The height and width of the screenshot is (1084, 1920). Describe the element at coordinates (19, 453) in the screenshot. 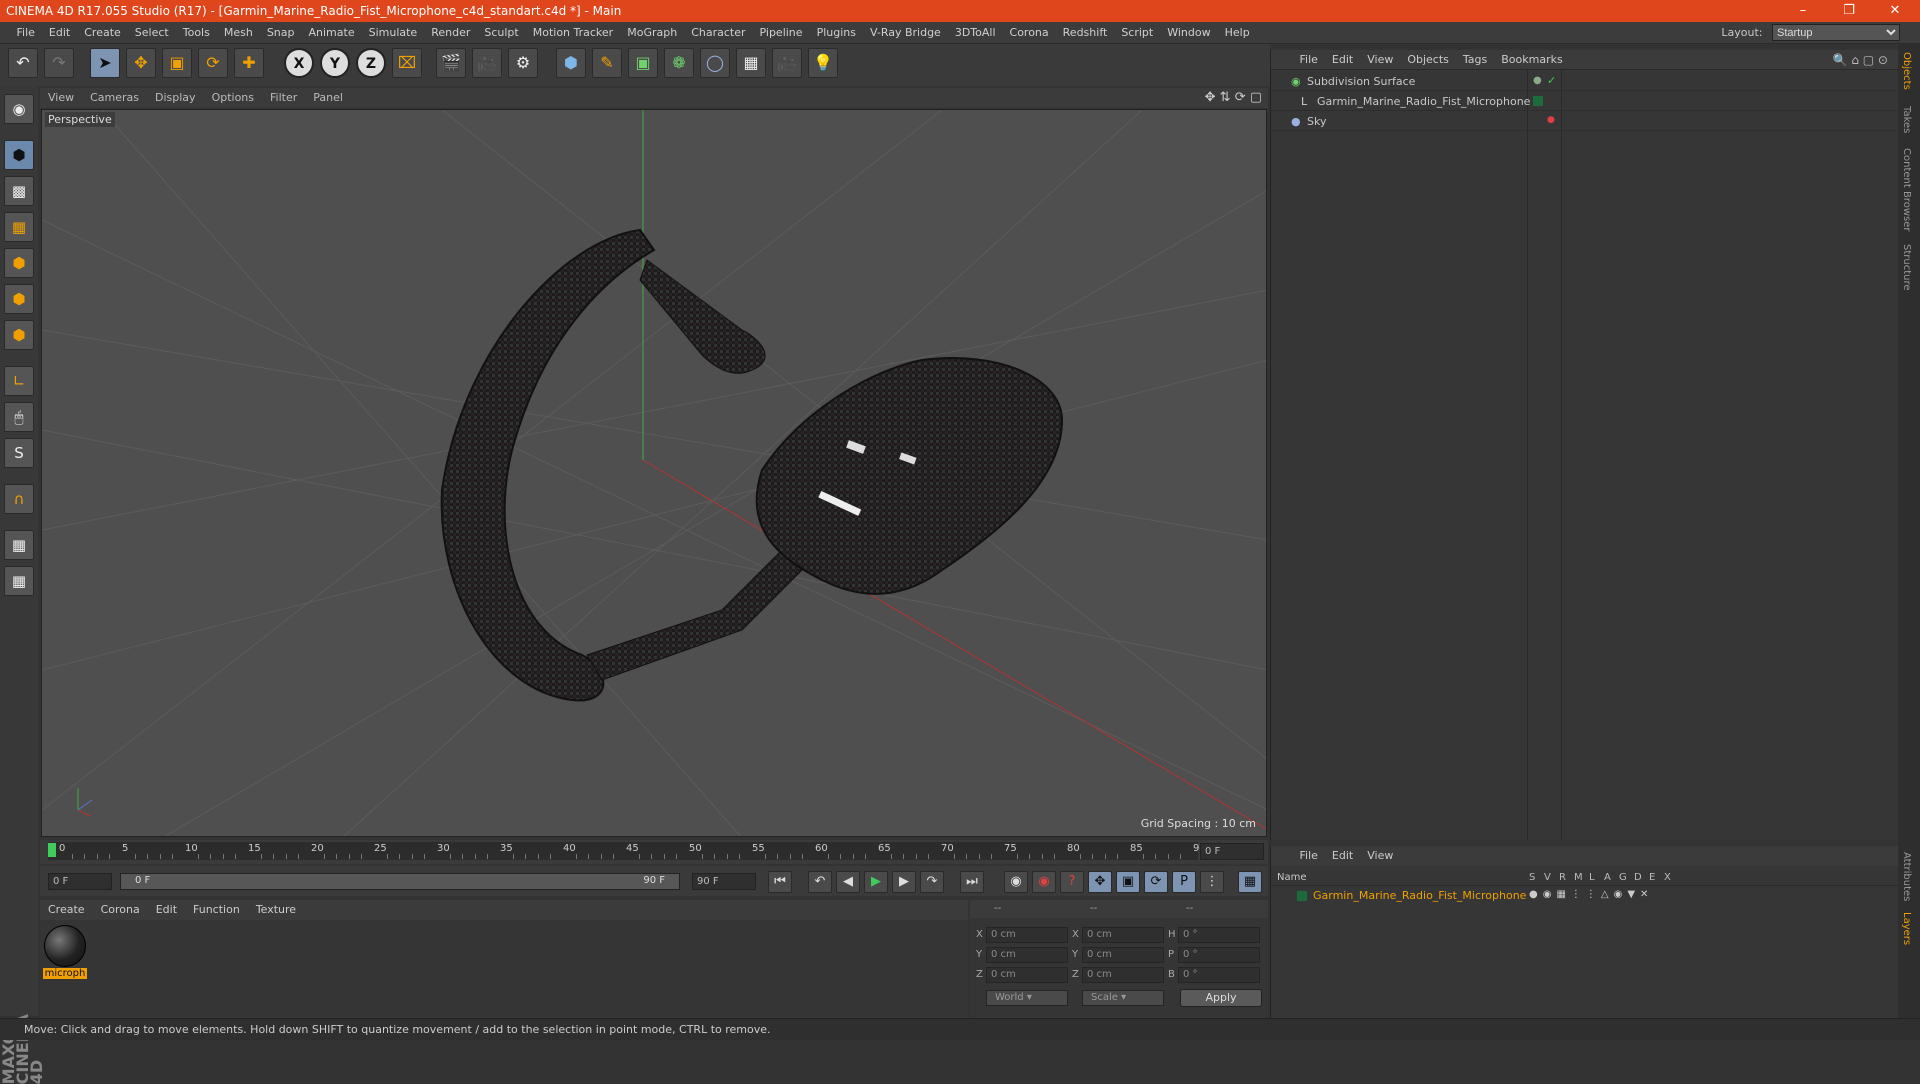

I see `solo-icon: S` at that location.